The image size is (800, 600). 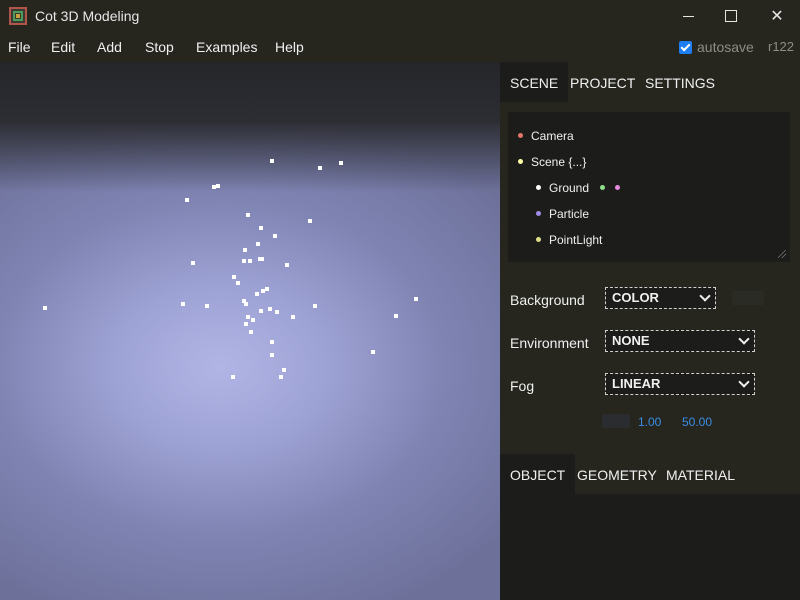 I want to click on fog-far-input: 50.00, so click(x=697, y=422).